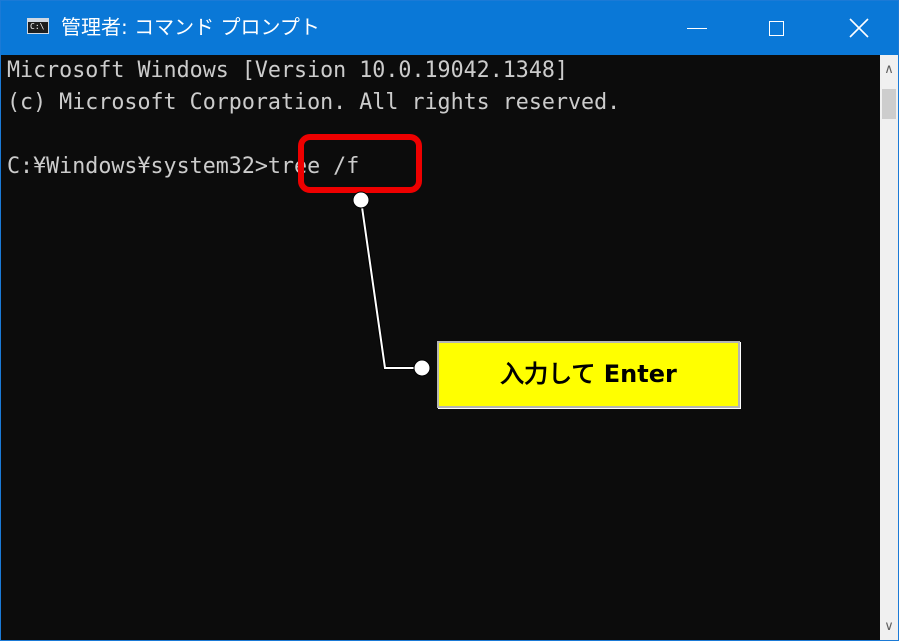 The height and width of the screenshot is (641, 899). Describe the element at coordinates (787, 28) in the screenshot. I see `maximize-button` at that location.